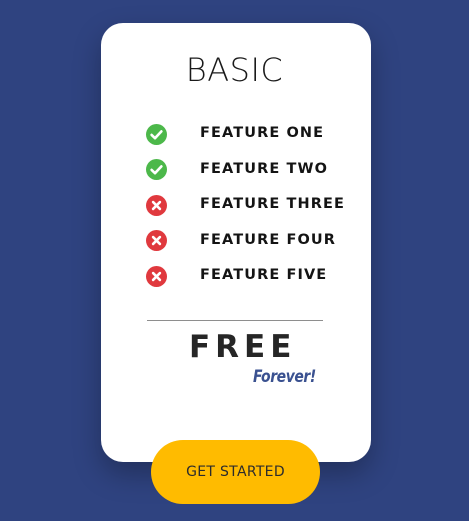 This screenshot has height=521, width=469. Describe the element at coordinates (264, 275) in the screenshot. I see `feature-label: FEATURE FIVE` at that location.